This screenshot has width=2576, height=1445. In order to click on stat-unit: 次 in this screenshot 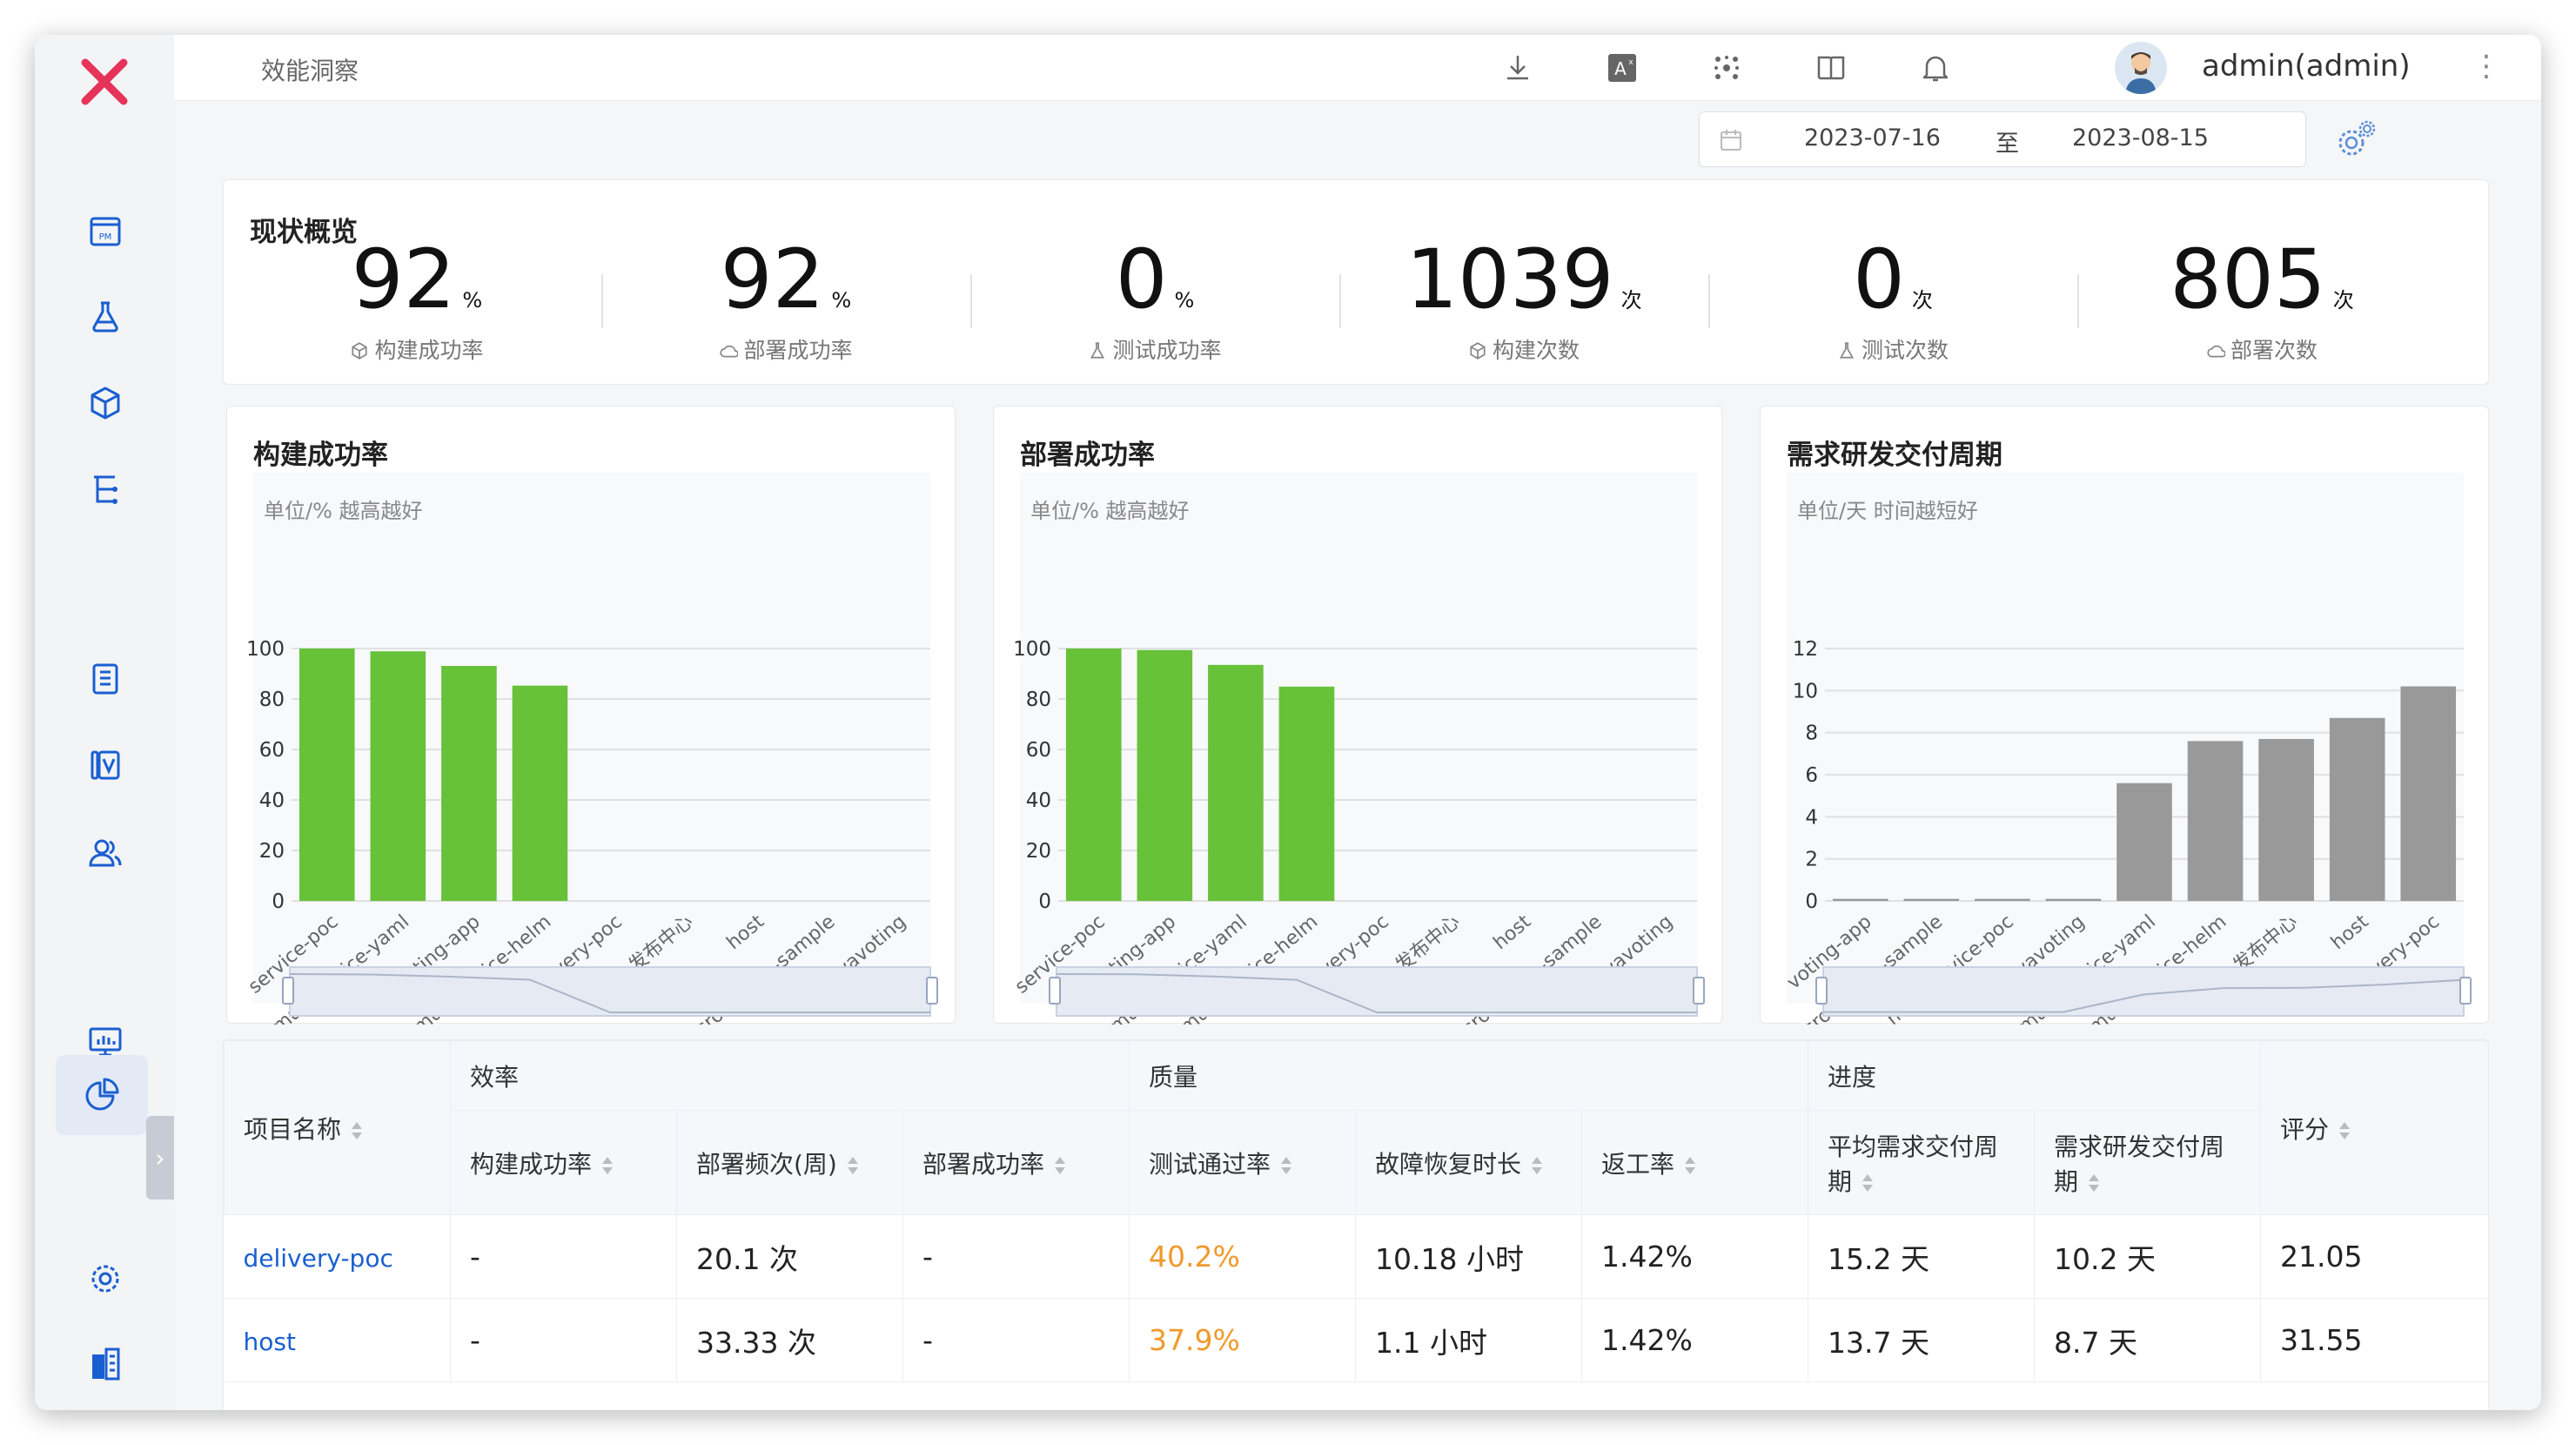, I will do `click(1631, 301)`.